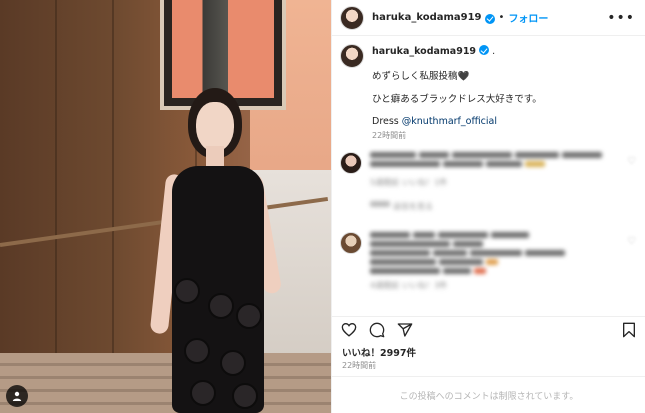  What do you see at coordinates (495, 182) in the screenshot?
I see `comment-text-blurred: 5週間前 いいね！1件 返信を見る` at bounding box center [495, 182].